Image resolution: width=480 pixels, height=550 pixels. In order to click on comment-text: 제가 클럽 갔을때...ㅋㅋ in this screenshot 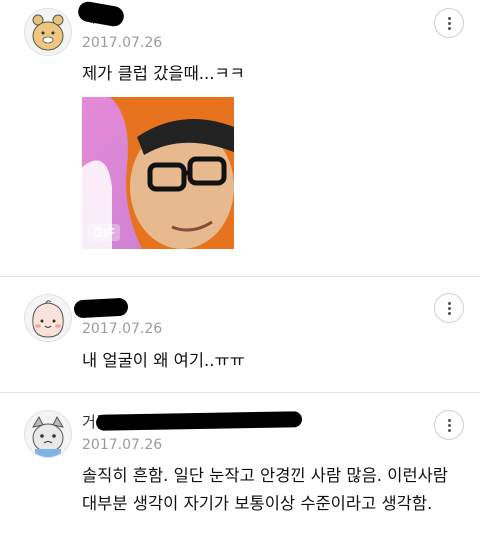, I will do `click(163, 73)`.